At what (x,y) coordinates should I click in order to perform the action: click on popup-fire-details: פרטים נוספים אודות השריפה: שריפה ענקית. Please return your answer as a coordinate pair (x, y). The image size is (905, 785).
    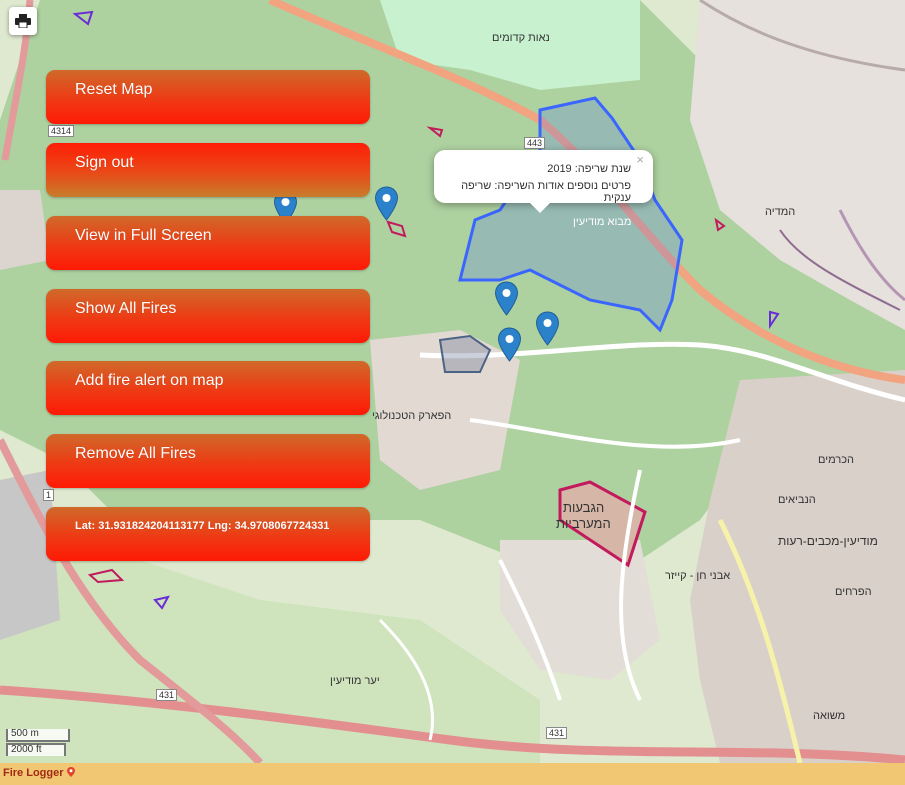
    Looking at the image, I should click on (546, 192).